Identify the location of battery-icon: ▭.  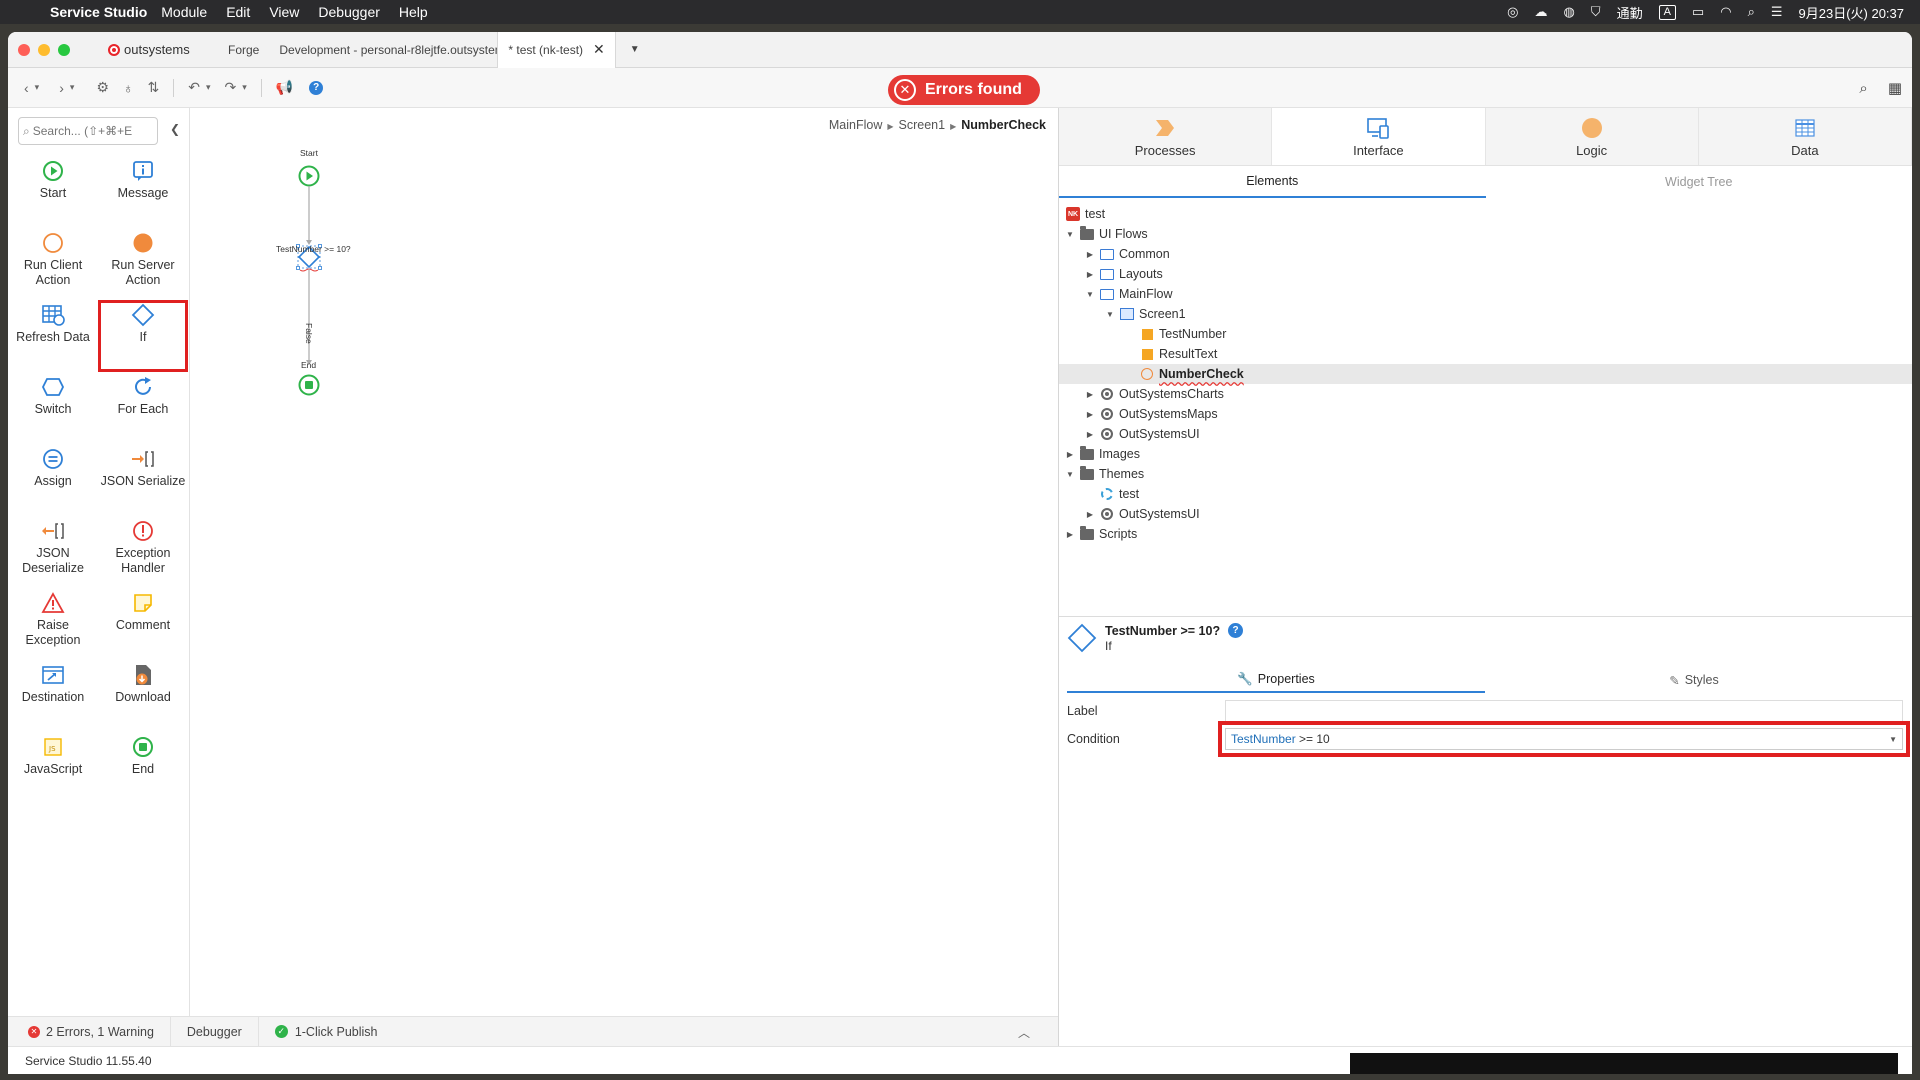
(1698, 12).